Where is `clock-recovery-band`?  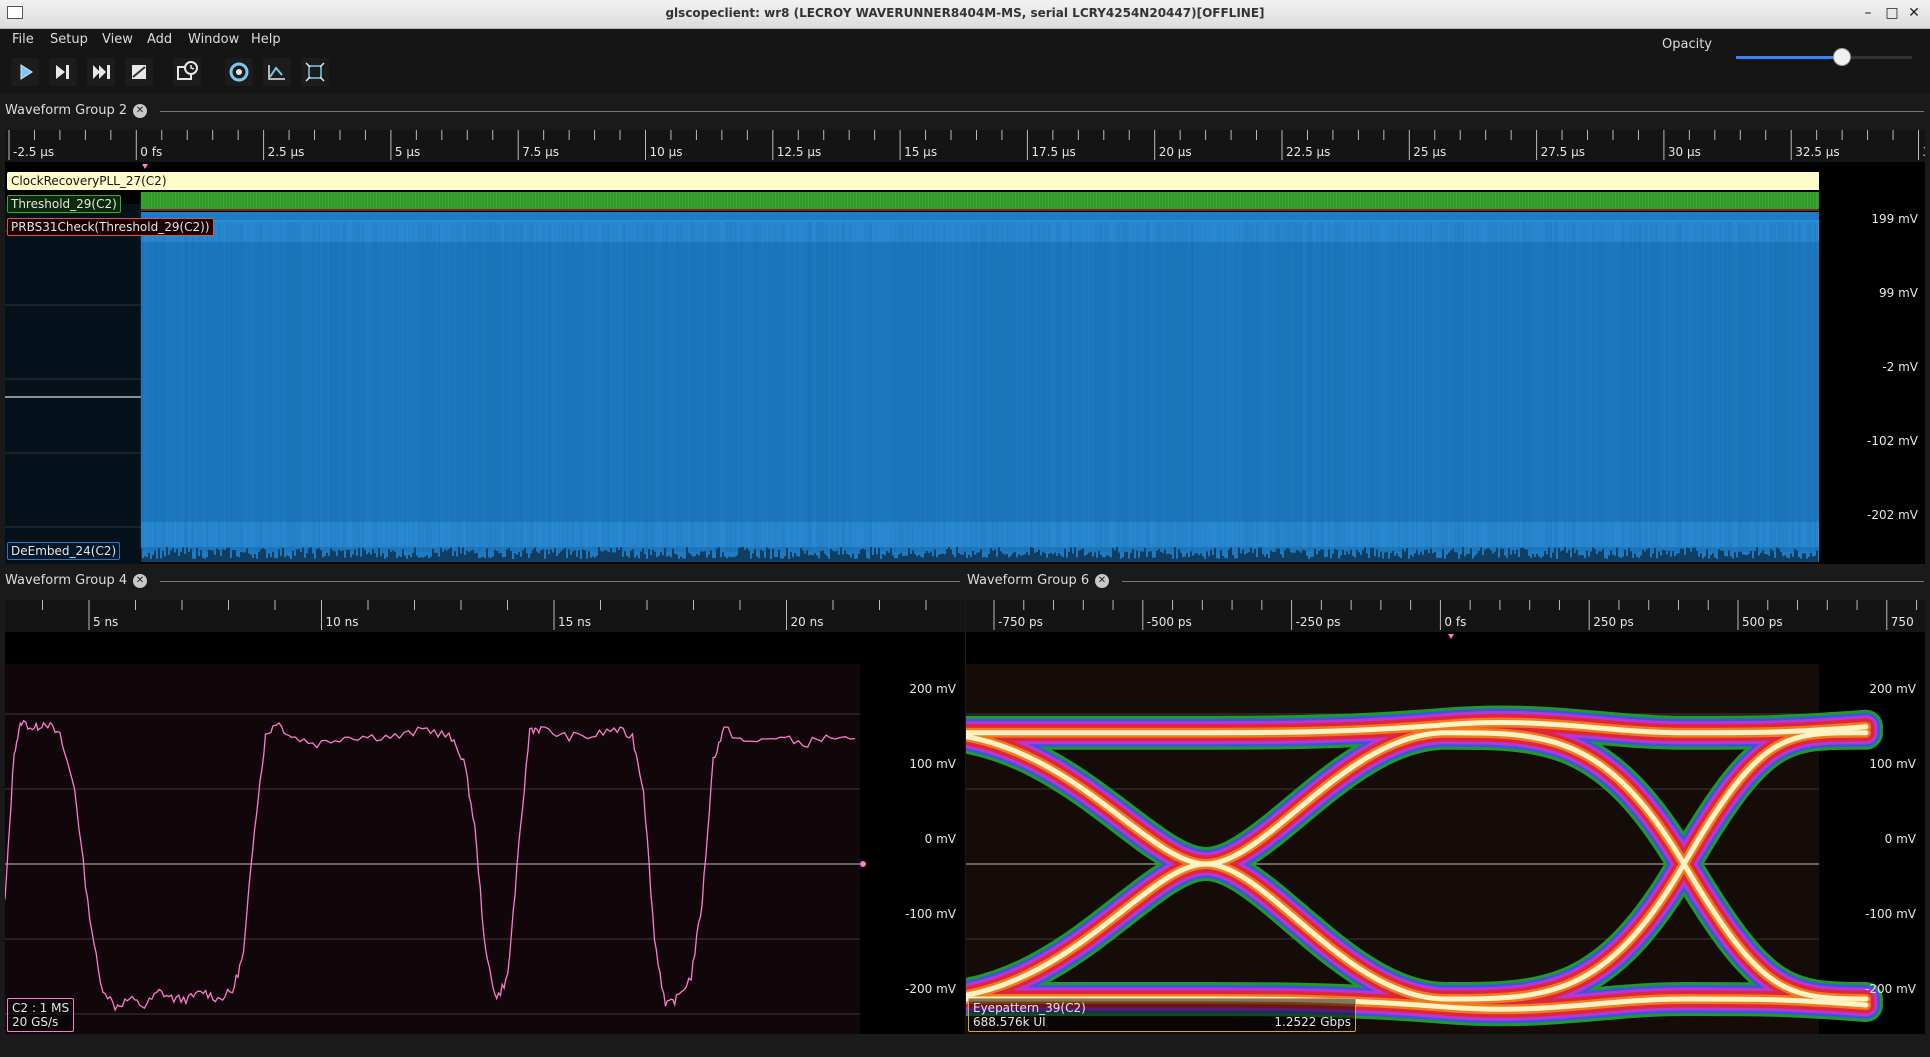 clock-recovery-band is located at coordinates (980, 181).